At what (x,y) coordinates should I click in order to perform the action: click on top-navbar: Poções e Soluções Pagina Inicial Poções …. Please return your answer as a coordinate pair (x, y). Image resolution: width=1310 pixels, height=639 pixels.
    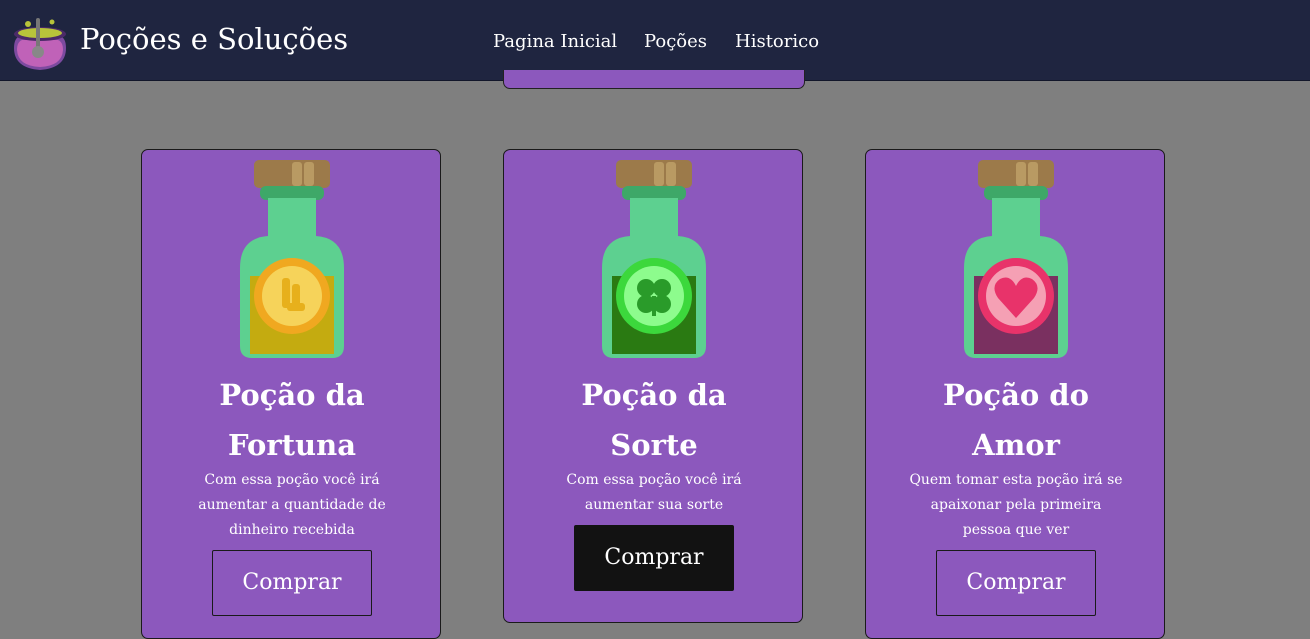
    Looking at the image, I should click on (655, 40).